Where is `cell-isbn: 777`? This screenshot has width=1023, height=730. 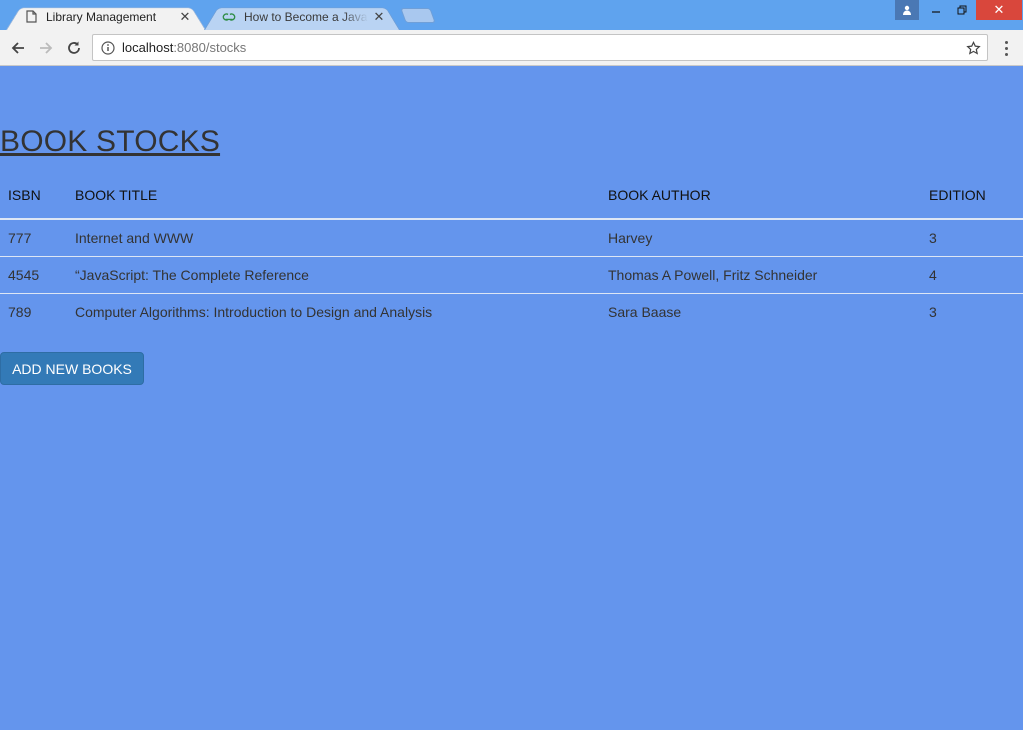
cell-isbn: 777 is located at coordinates (20, 237).